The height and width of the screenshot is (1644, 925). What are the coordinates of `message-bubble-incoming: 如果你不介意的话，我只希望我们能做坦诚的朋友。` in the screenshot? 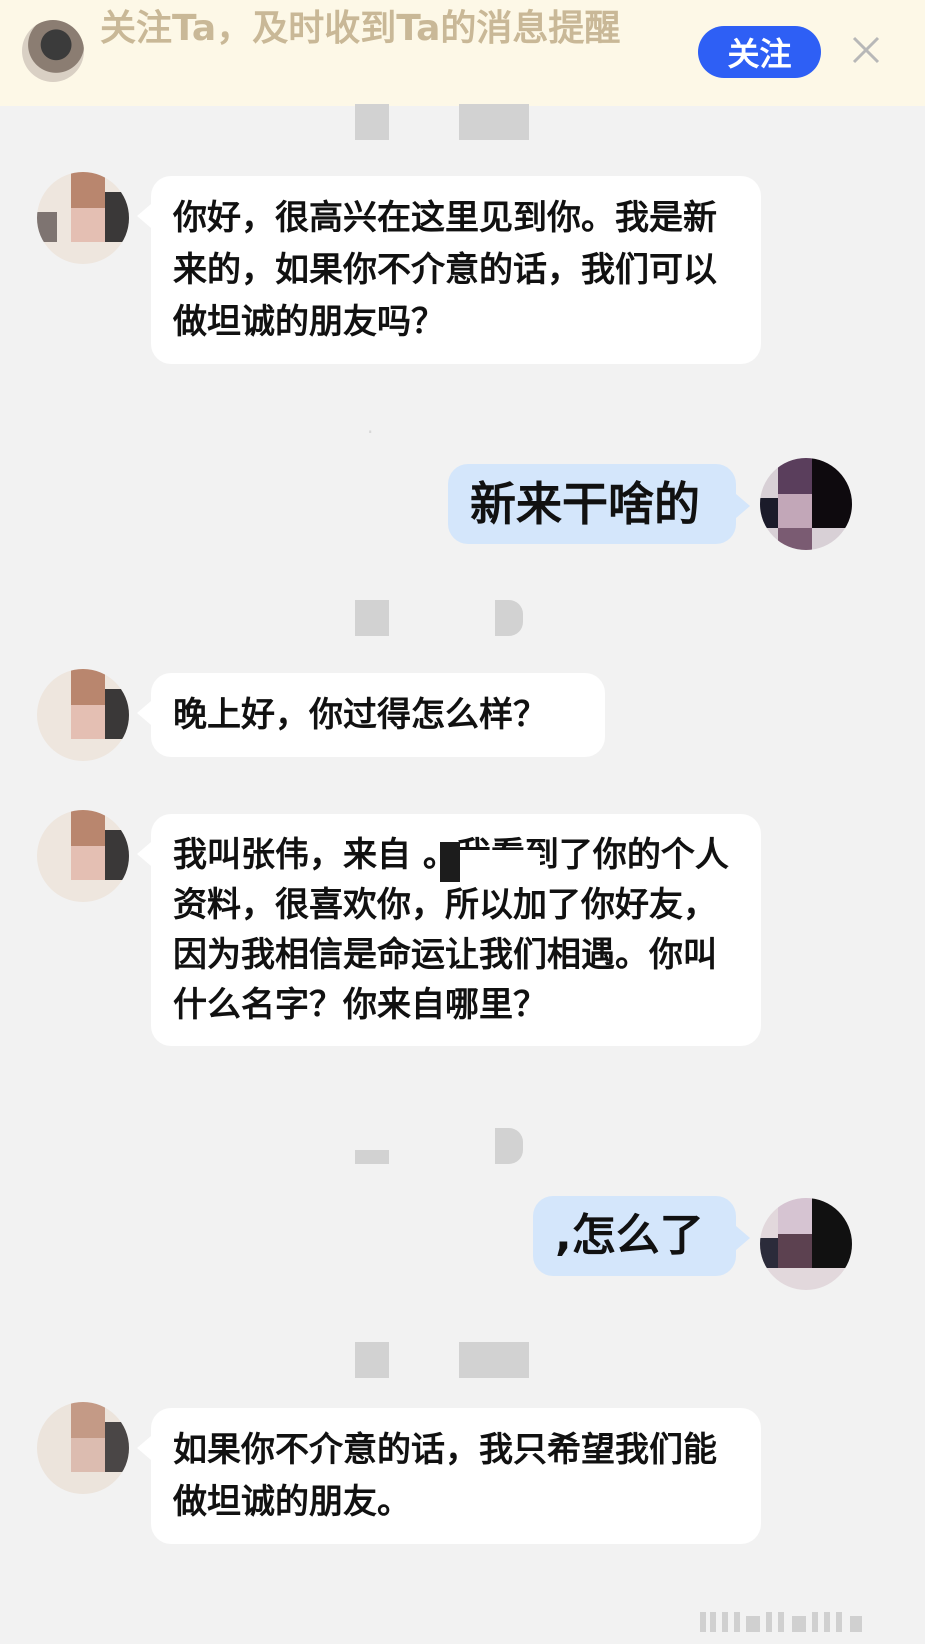 It's located at (449, 1476).